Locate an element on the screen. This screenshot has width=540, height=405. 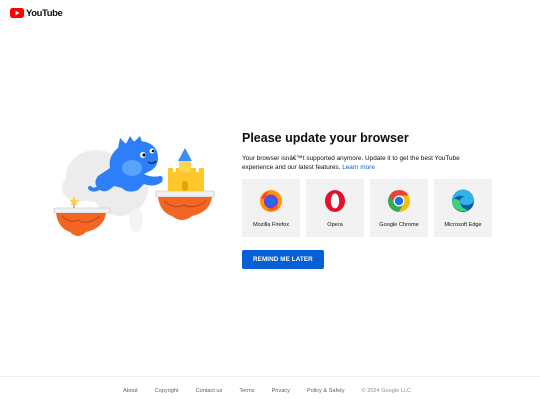
learn-more-link: Learn more is located at coordinates (358, 167).